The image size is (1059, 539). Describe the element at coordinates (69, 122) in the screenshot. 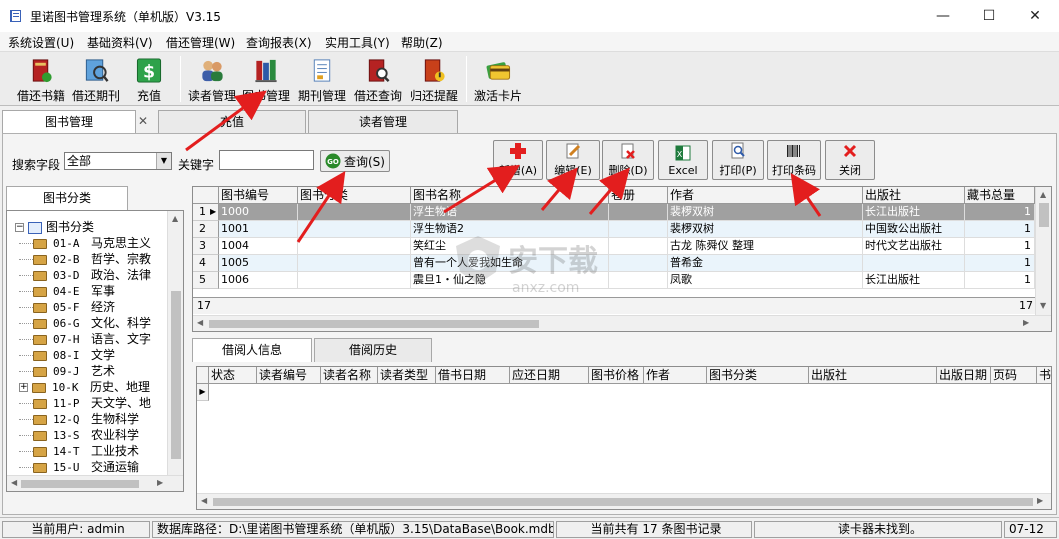

I see `tab-book-management: 图书管理` at that location.